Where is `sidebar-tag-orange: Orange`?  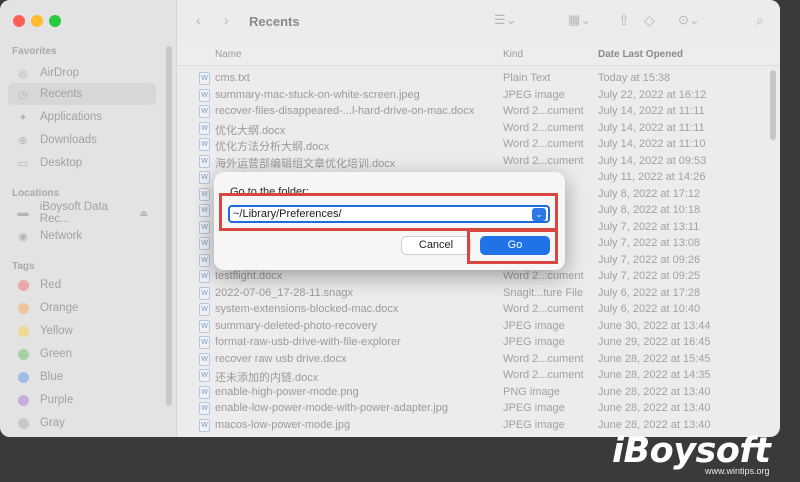 sidebar-tag-orange: Orange is located at coordinates (82, 308).